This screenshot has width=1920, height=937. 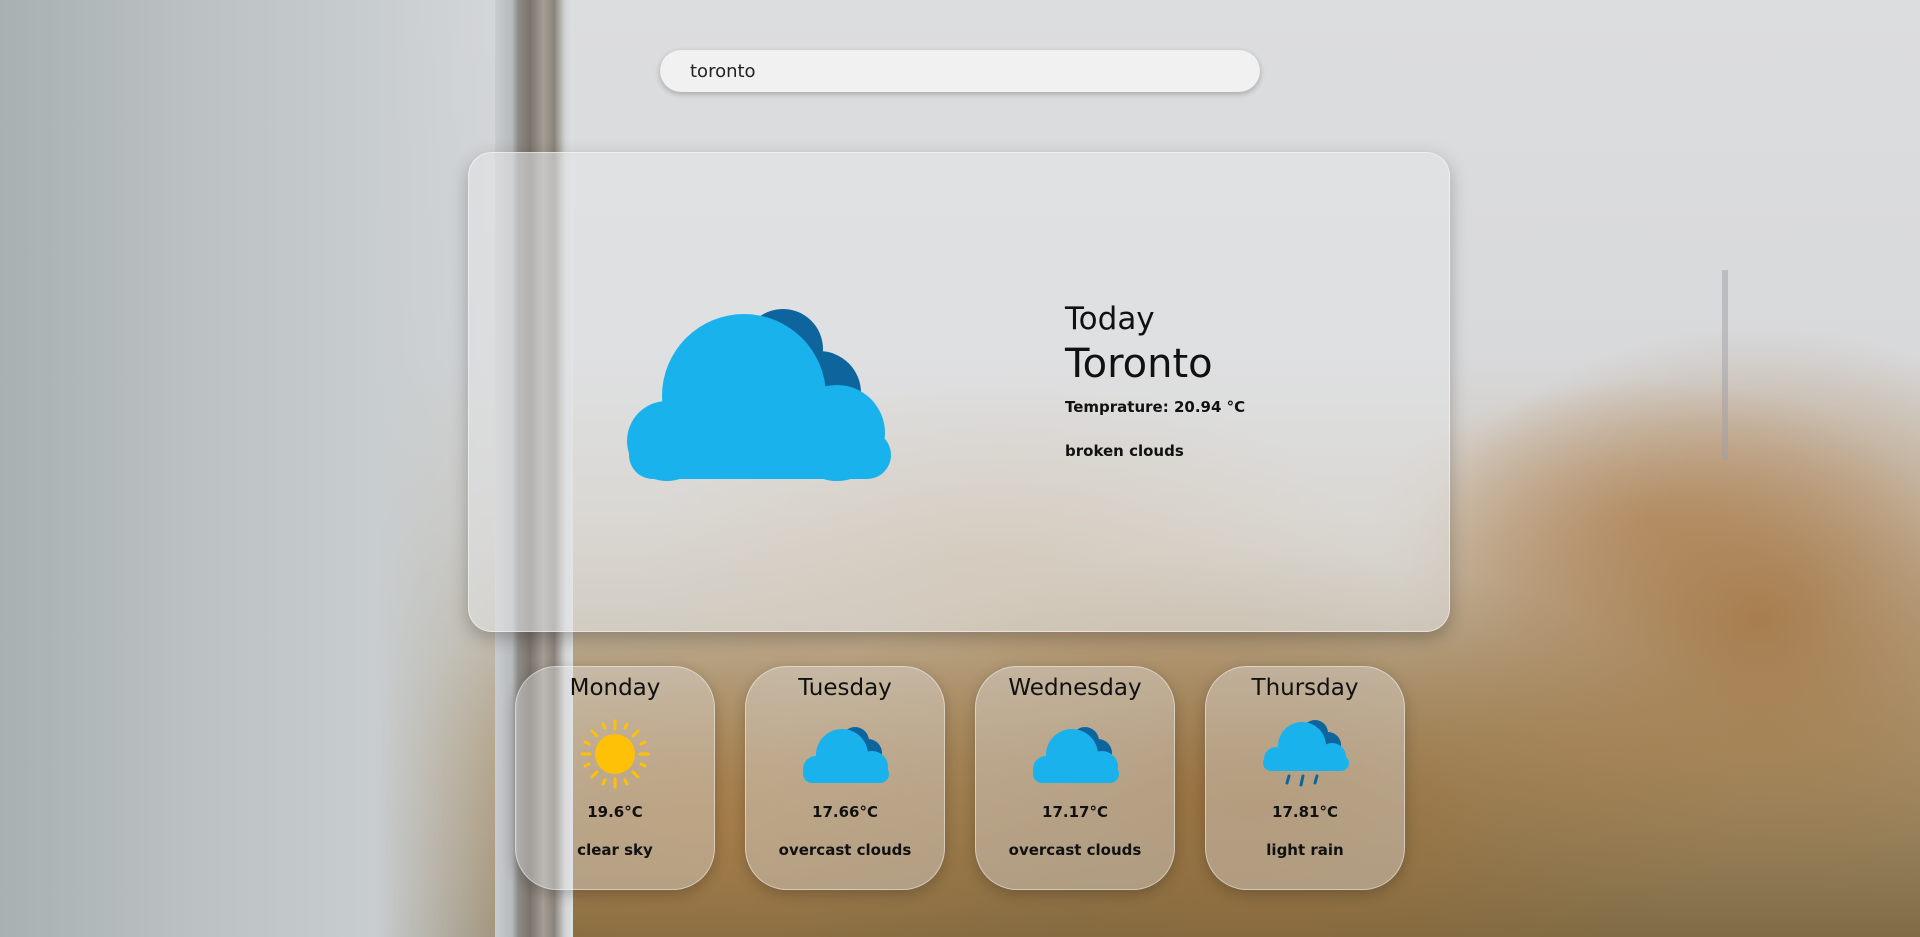 I want to click on forecast-desc: light rain, so click(x=1305, y=849).